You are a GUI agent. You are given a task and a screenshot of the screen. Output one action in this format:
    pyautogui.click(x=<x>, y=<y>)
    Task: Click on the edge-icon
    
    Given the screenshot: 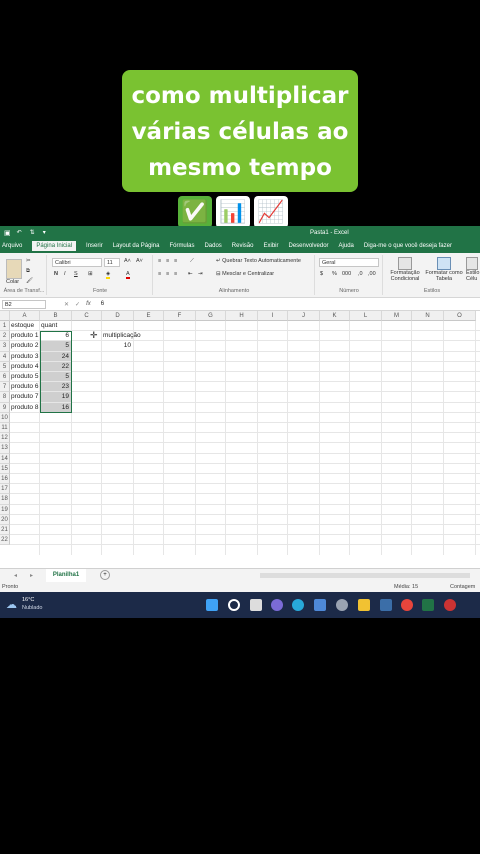 What is the action you would take?
    pyautogui.click(x=298, y=605)
    